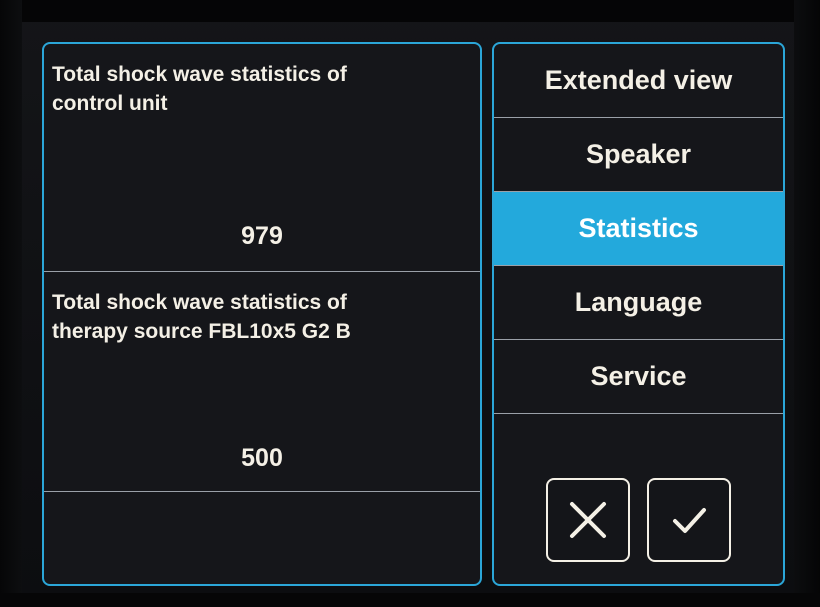 This screenshot has width=820, height=607. I want to click on bezel-left, so click(11, 303).